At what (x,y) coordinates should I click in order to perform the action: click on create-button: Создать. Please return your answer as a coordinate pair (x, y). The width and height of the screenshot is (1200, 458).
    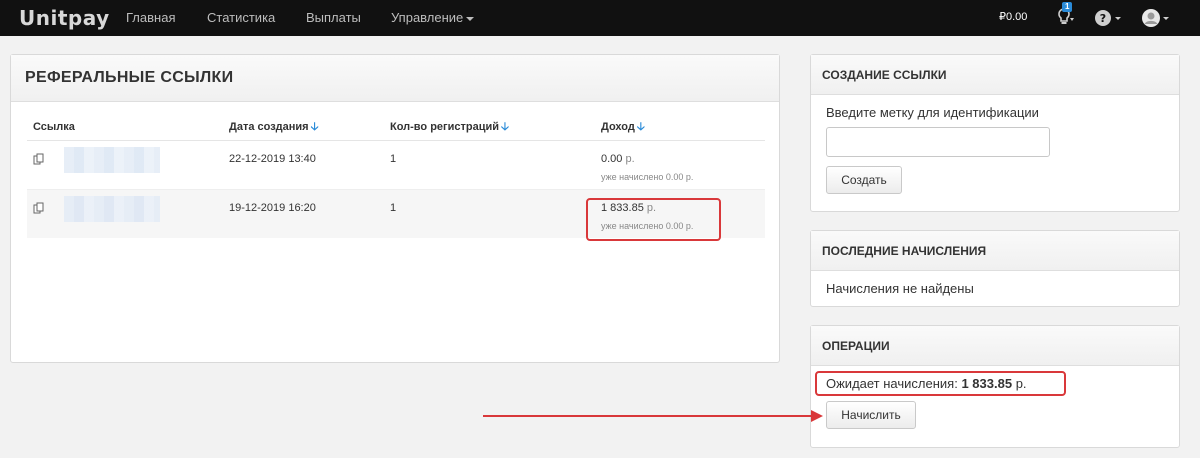
    Looking at the image, I should click on (864, 180).